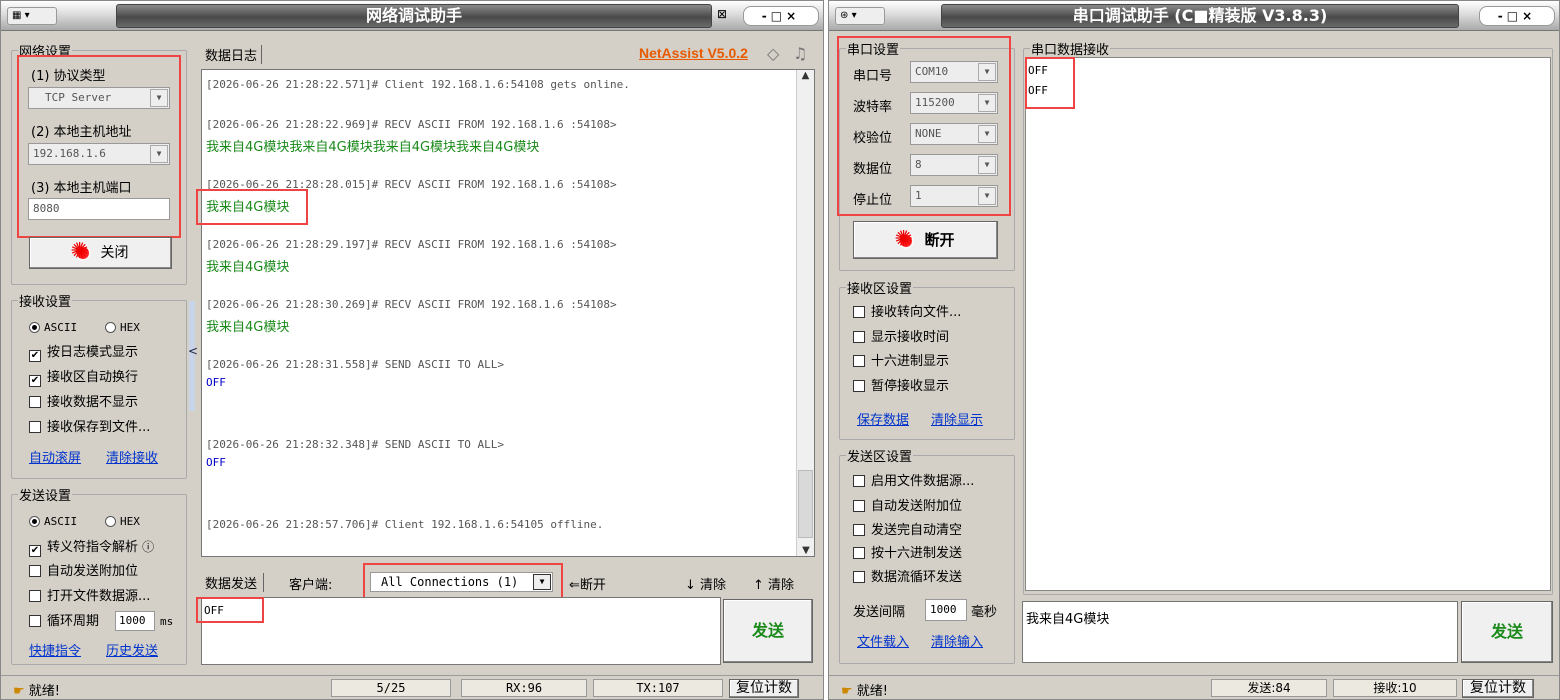 Image resolution: width=1560 pixels, height=700 pixels. What do you see at coordinates (918, 164) in the screenshot?
I see `port-field-value: 8` at bounding box center [918, 164].